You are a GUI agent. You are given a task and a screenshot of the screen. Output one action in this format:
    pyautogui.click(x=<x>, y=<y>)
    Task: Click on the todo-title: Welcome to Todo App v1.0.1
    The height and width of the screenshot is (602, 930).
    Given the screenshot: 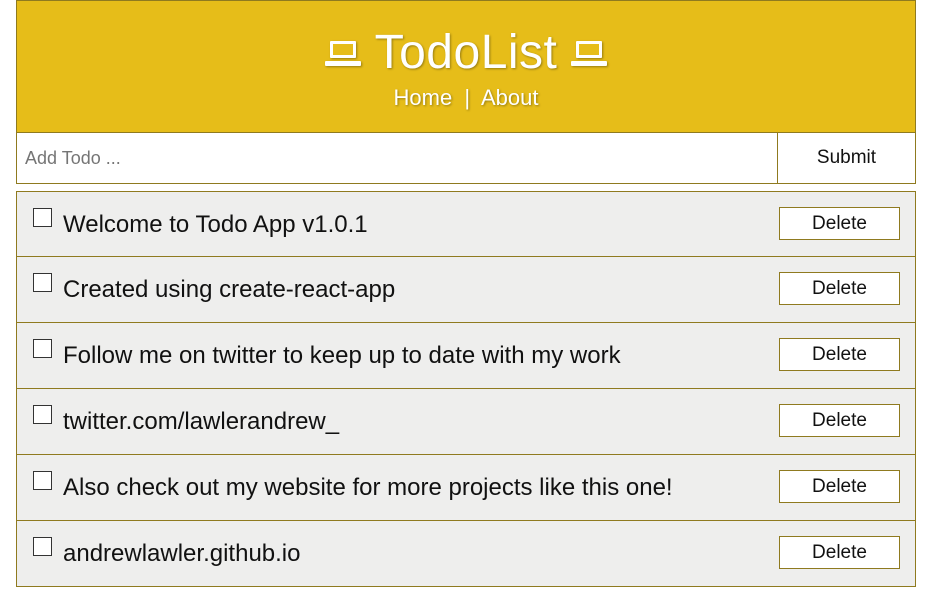 What is the action you would take?
    pyautogui.click(x=215, y=224)
    